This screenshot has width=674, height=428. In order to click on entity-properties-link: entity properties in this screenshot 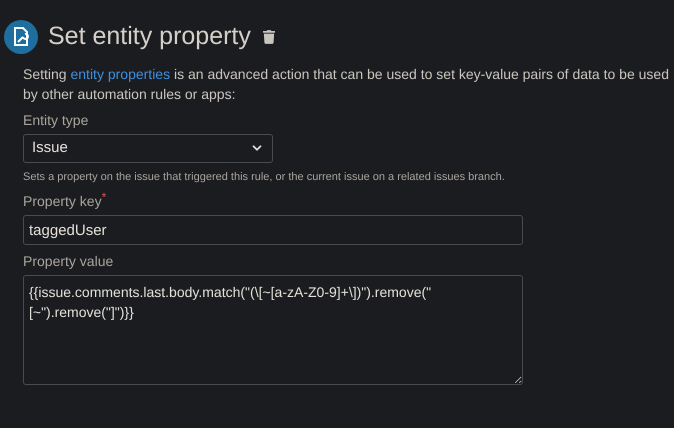, I will do `click(120, 74)`.